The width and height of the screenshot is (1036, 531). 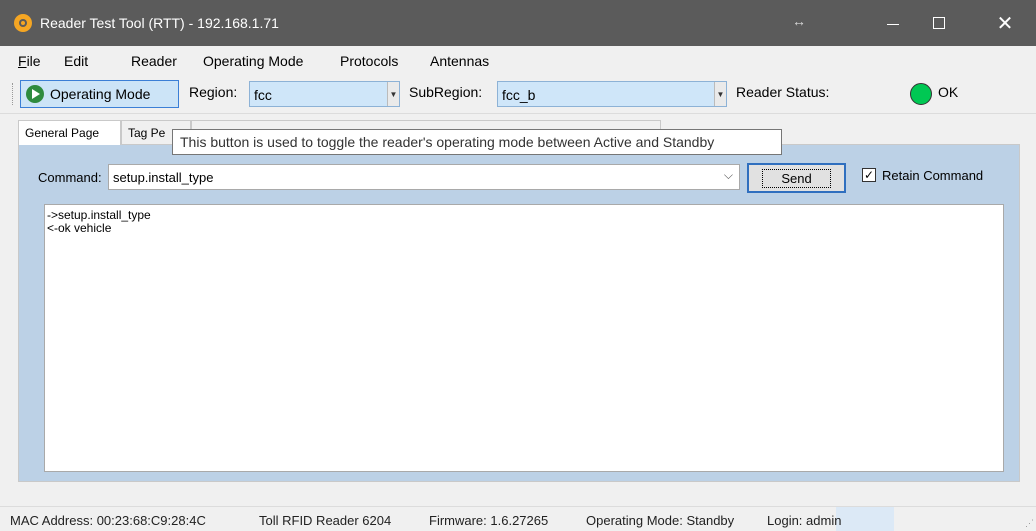 I want to click on send-button-label: Send, so click(x=796, y=178).